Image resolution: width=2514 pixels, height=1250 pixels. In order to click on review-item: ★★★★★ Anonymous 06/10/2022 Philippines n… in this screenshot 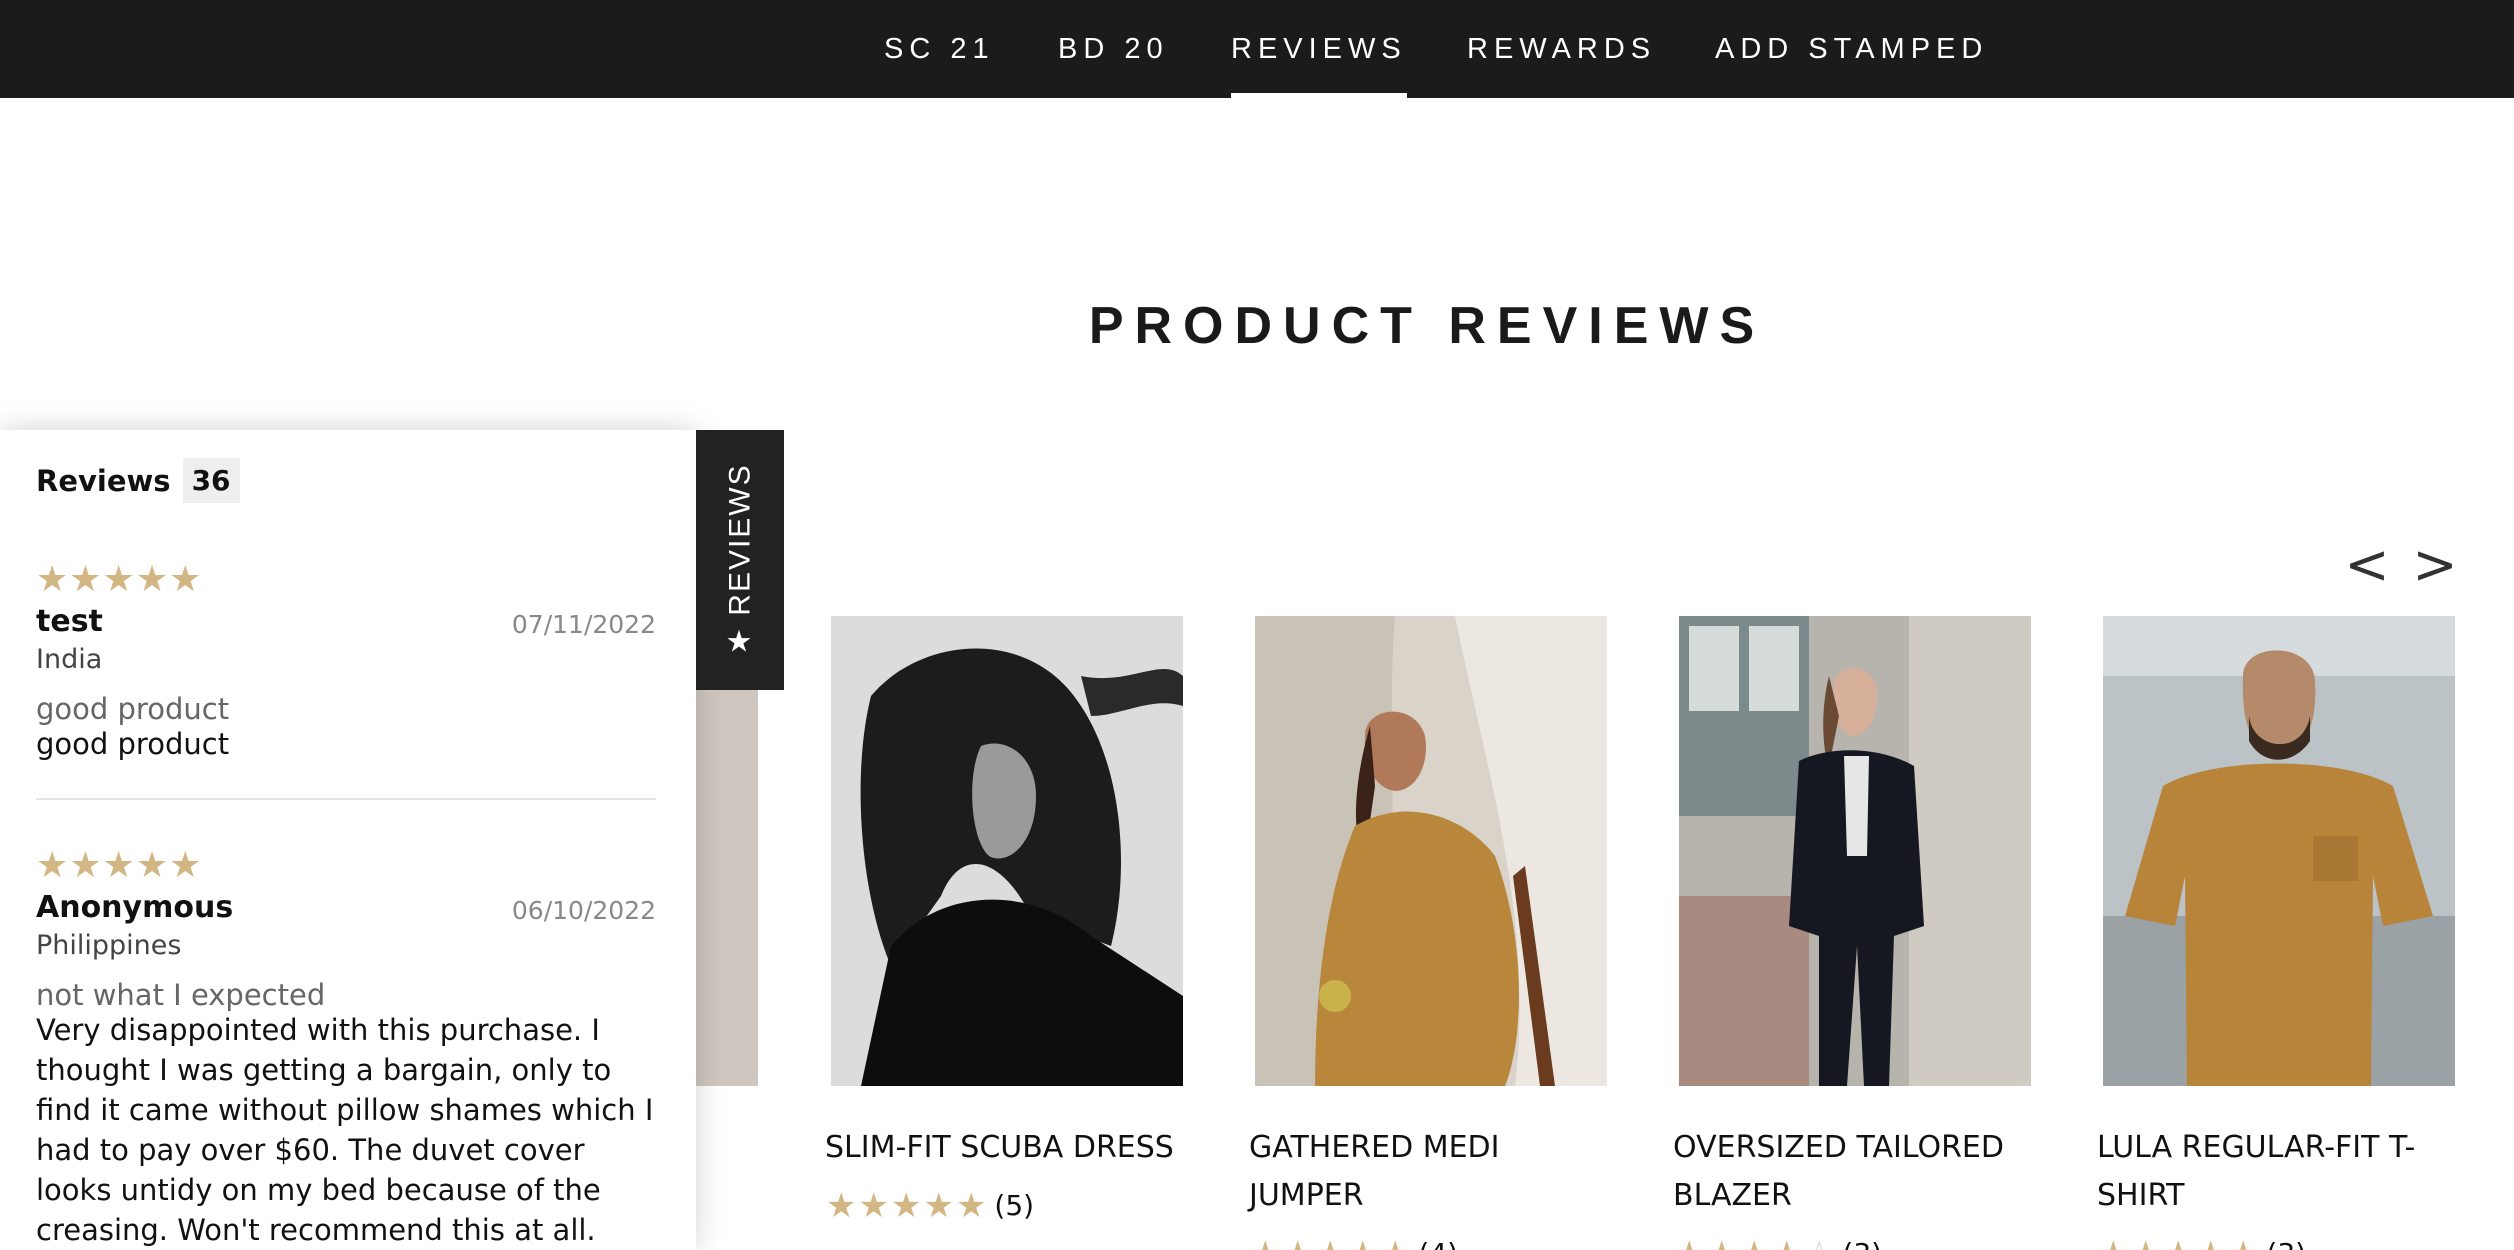, I will do `click(346, 1048)`.